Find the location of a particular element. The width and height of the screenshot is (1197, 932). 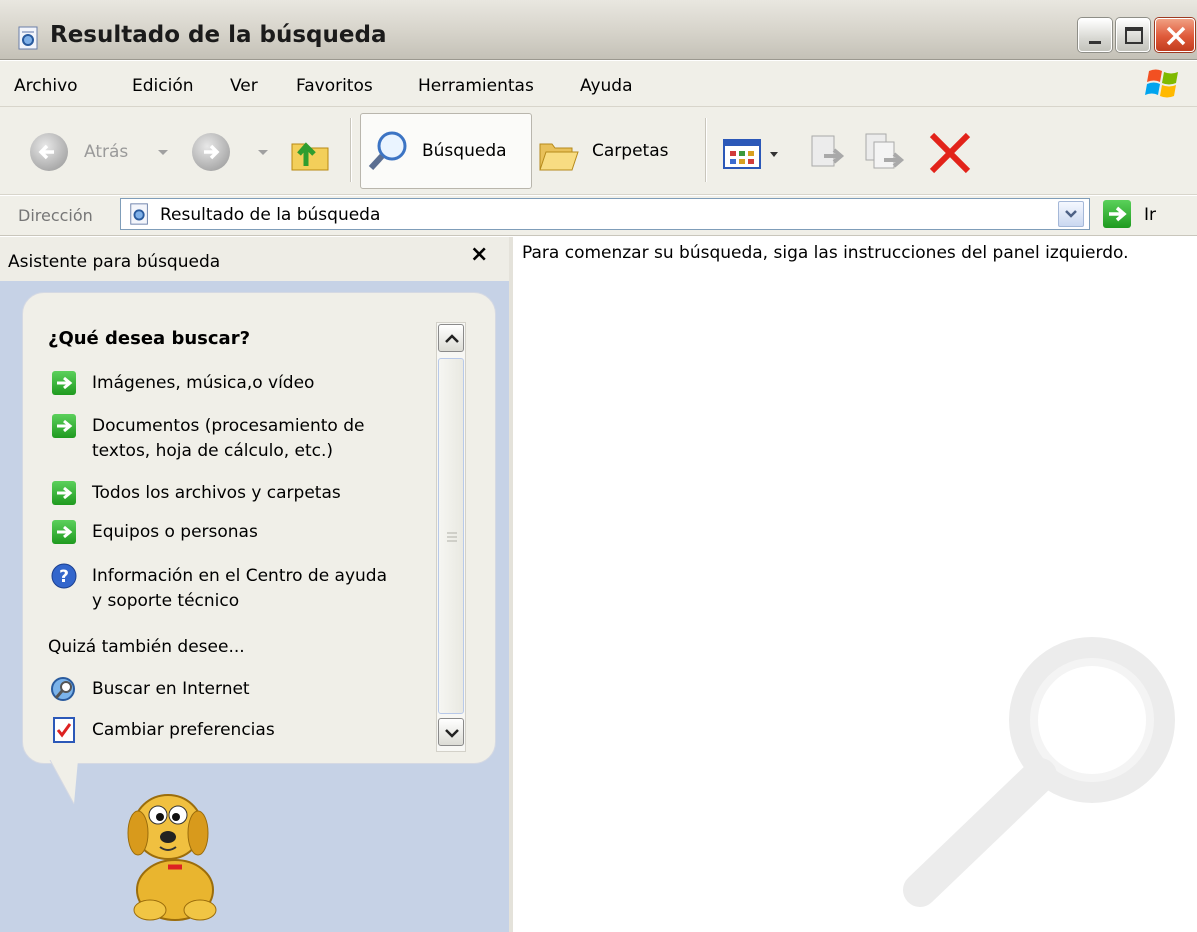

close-window-button is located at coordinates (1175, 35).